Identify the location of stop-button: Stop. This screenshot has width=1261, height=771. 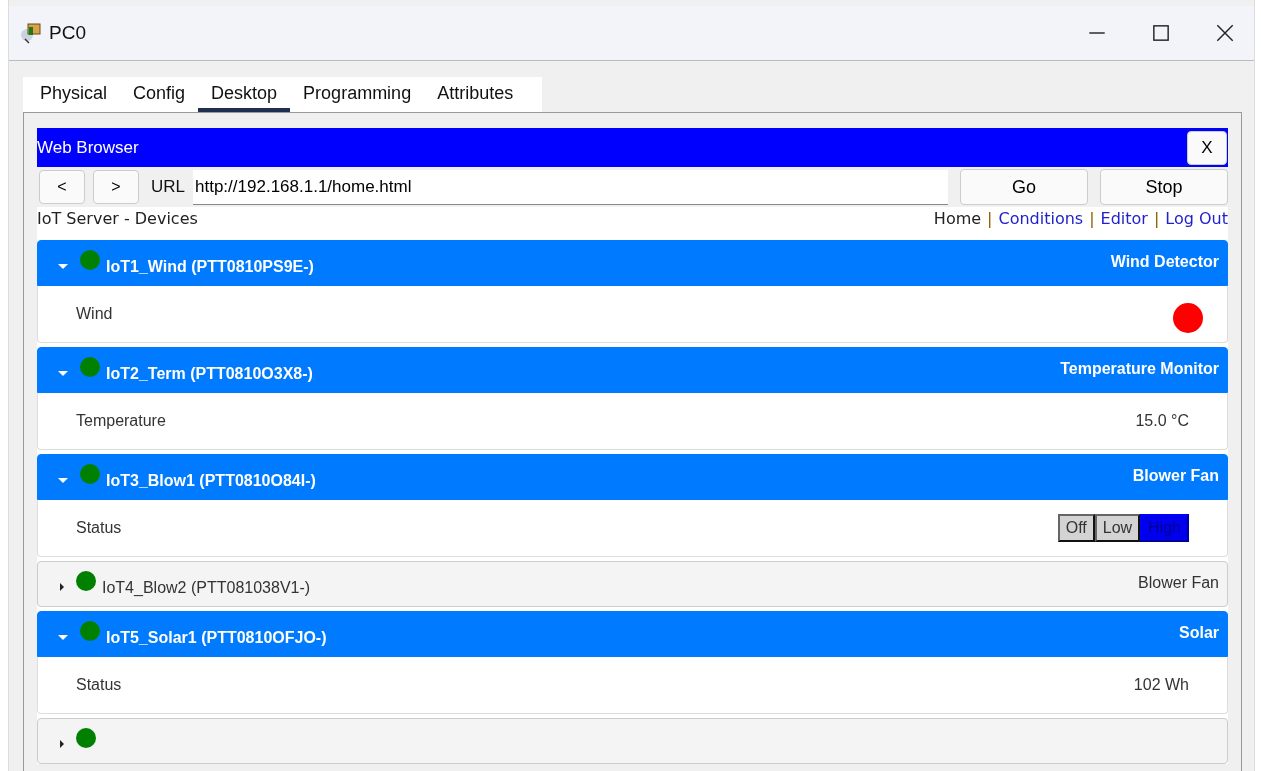
(1164, 187).